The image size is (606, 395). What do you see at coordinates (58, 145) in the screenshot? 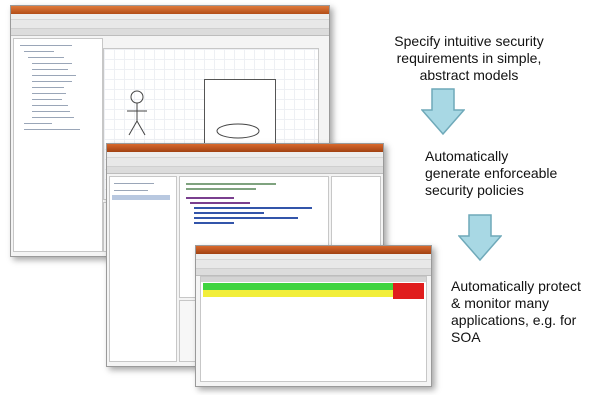
I see `package-explorer-panel` at bounding box center [58, 145].